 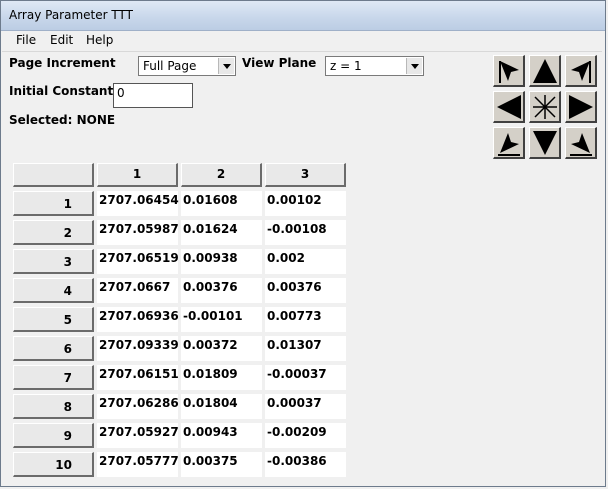 I want to click on table-cell: 2707.06936, so click(x=138, y=319).